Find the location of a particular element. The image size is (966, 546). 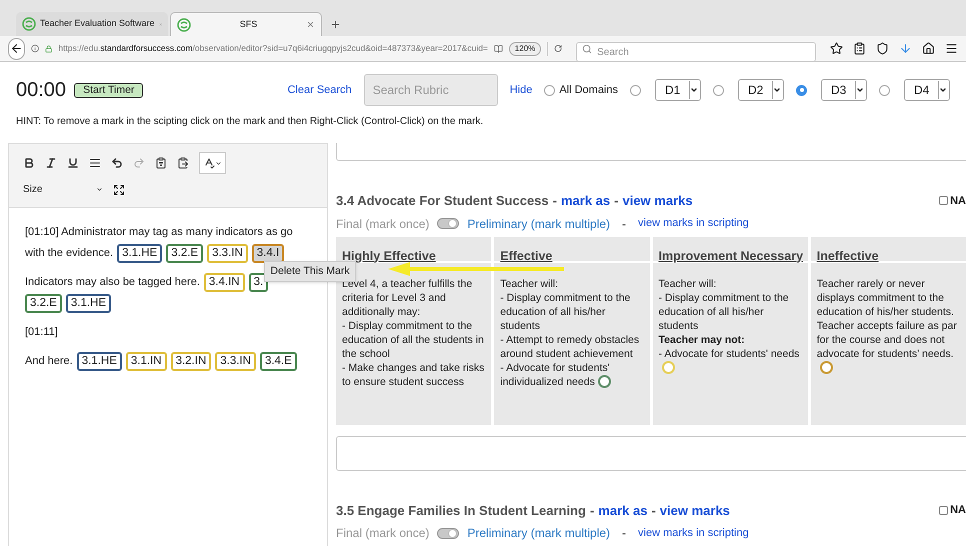

level-text: - Display commitment to the education of all the students in the school is located at coordinates (413, 339).